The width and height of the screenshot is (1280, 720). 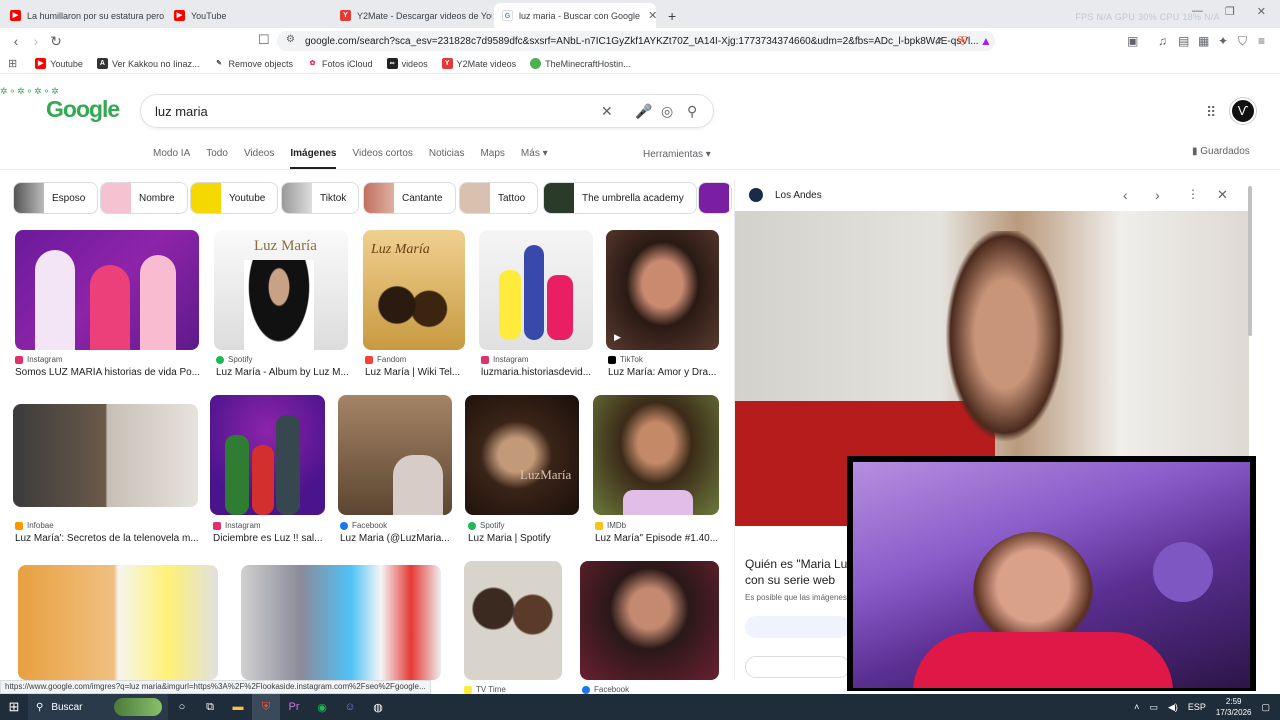 What do you see at coordinates (266, 707) in the screenshot?
I see `brave-icon: ⛨` at bounding box center [266, 707].